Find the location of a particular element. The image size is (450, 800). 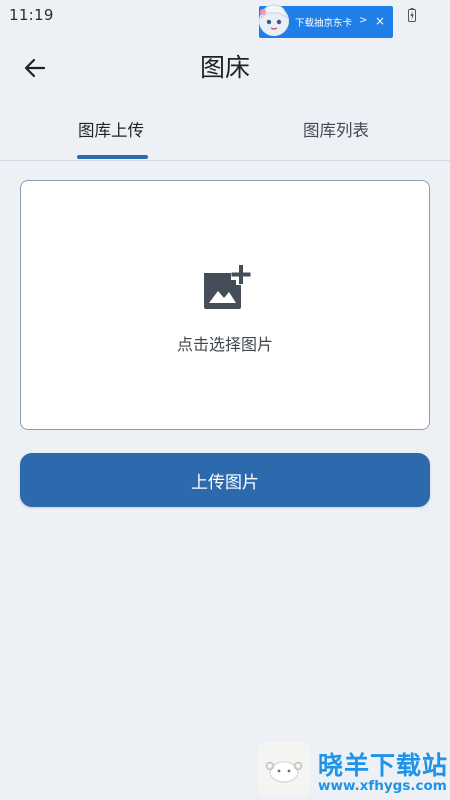

watermark: 晓羊下载站 www.xfhygs.com is located at coordinates (353, 770).